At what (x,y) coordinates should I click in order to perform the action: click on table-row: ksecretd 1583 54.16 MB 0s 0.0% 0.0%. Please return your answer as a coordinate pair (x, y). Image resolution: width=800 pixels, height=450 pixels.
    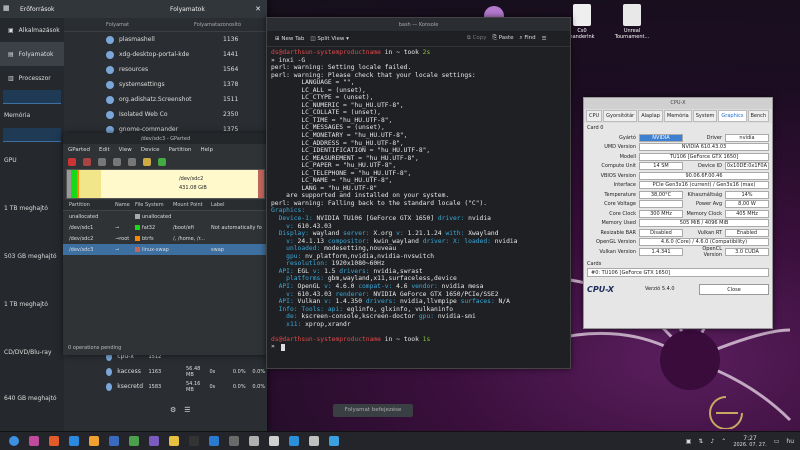
    Looking at the image, I should click on (165, 386).